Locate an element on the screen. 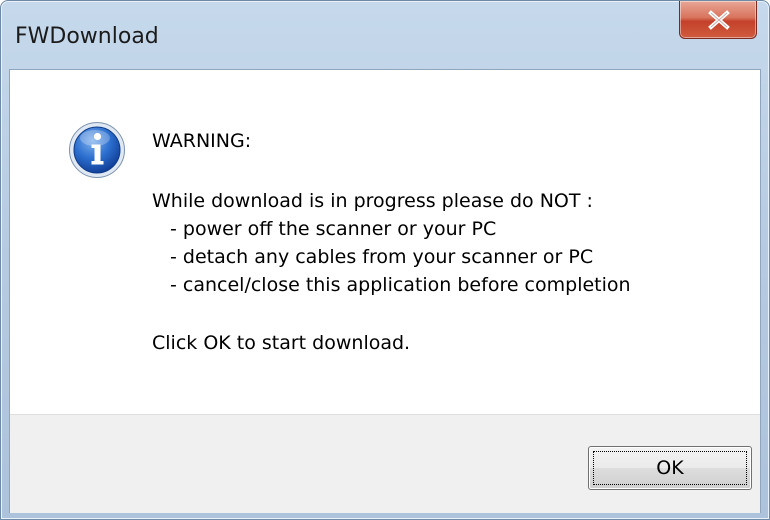 The width and height of the screenshot is (770, 520). ok-button: OK is located at coordinates (670, 468).